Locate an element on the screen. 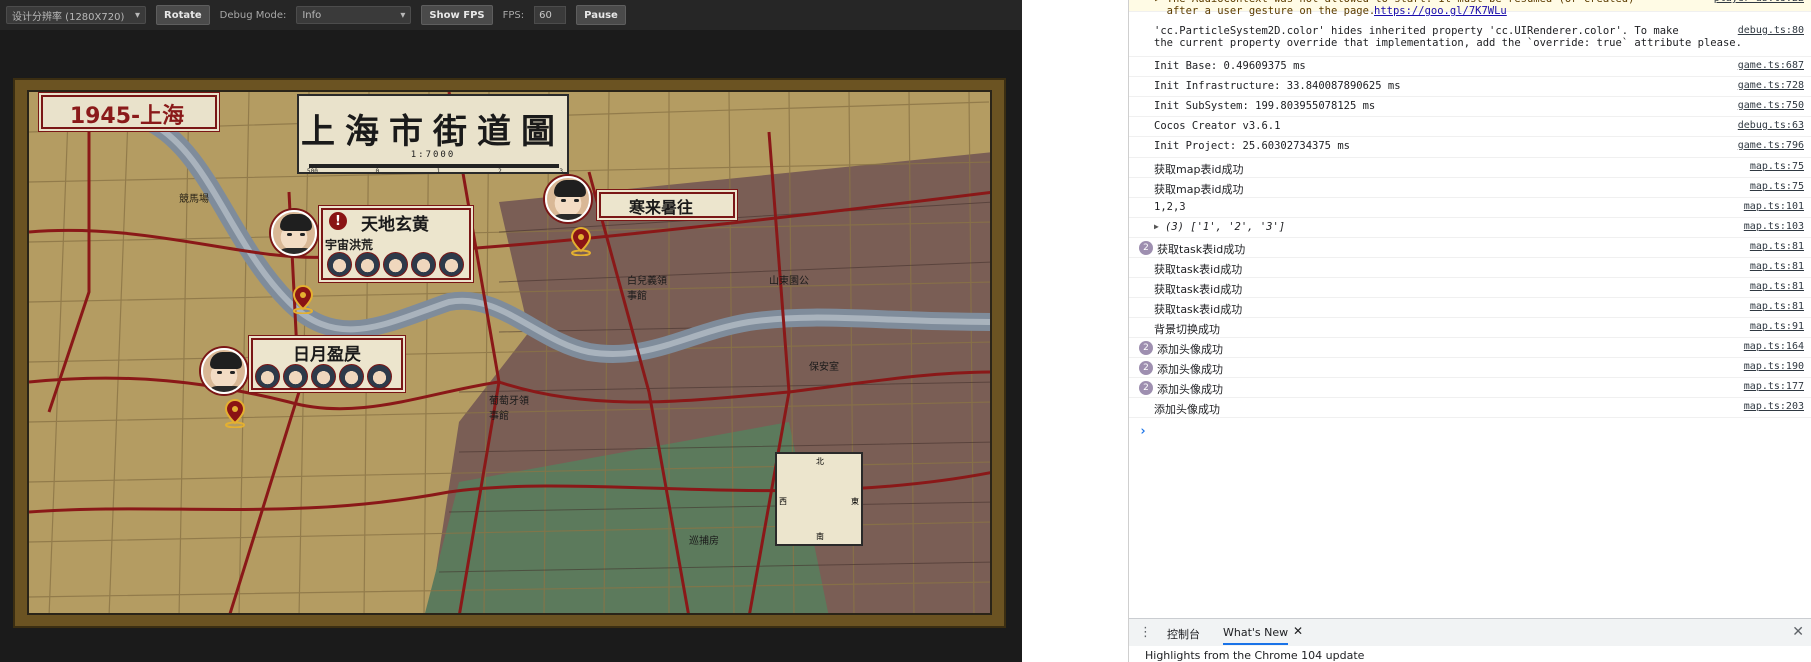  fps-input: 60 is located at coordinates (550, 15).